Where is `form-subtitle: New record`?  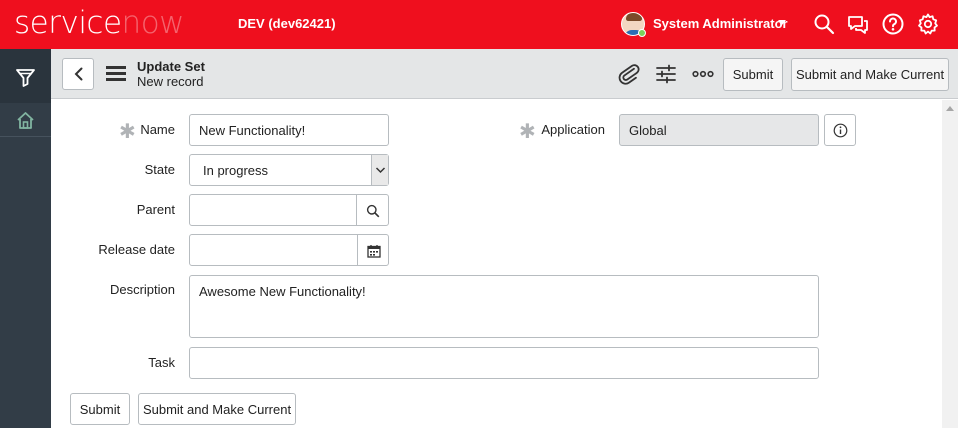
form-subtitle: New record is located at coordinates (170, 81).